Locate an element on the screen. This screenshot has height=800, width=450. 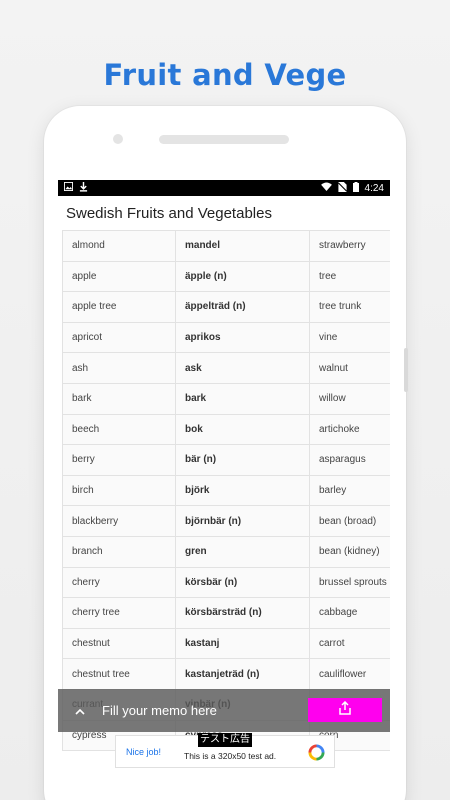
memo-bar: Fill your memo here is located at coordinates (224, 710).